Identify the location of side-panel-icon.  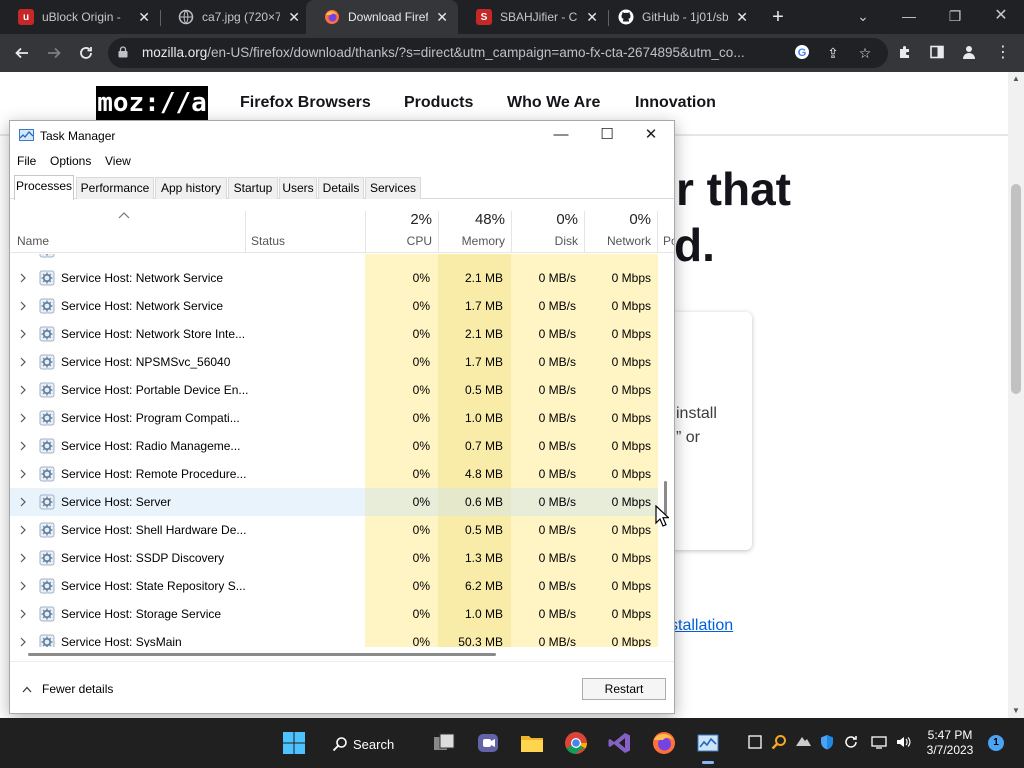
(937, 53).